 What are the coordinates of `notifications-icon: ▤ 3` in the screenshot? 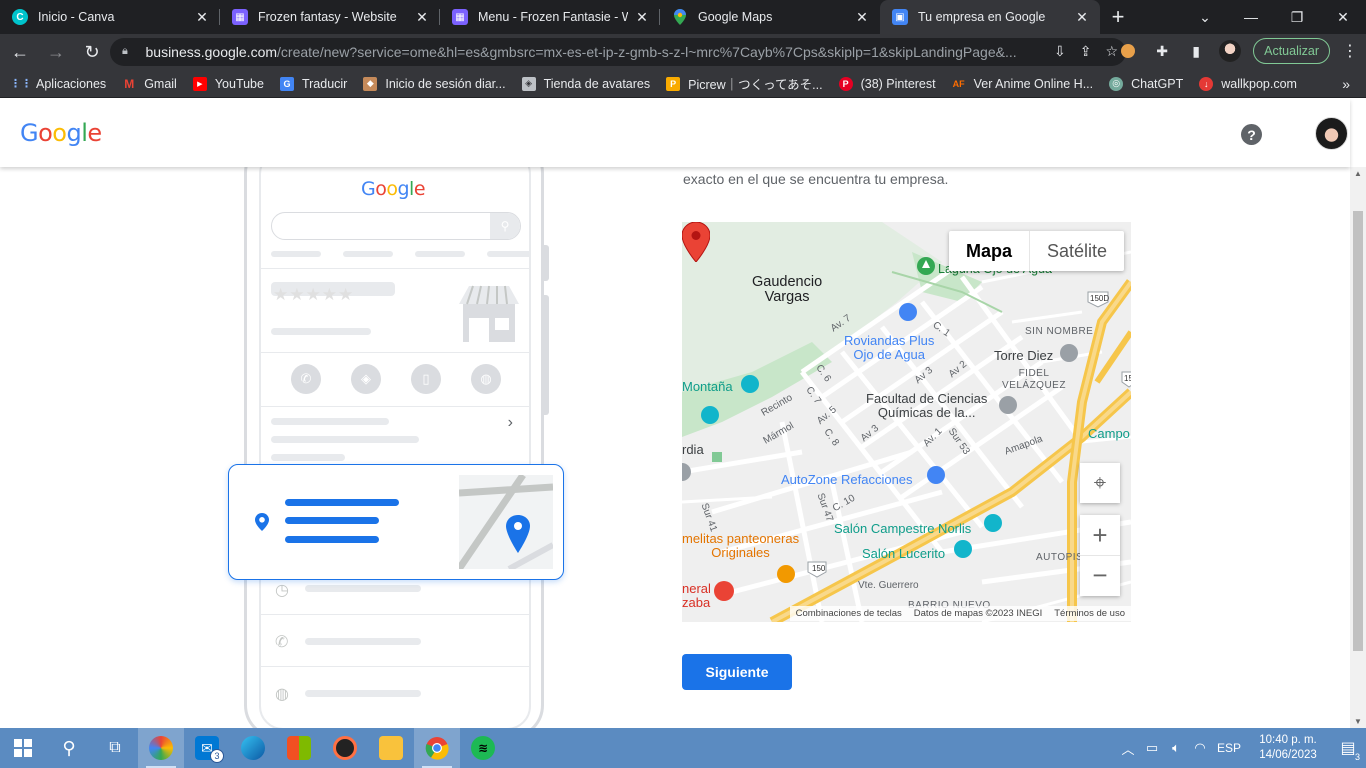 It's located at (1348, 750).